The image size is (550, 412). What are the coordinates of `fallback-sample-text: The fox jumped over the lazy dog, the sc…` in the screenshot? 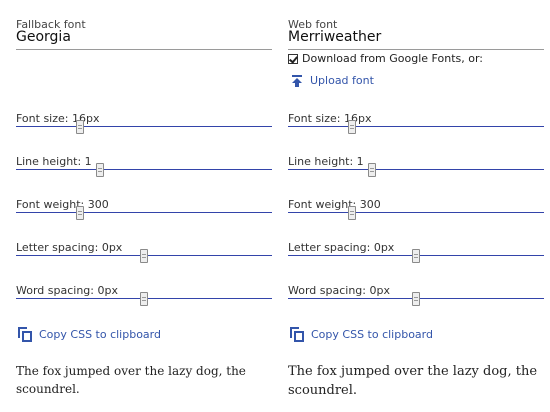 It's located at (131, 380).